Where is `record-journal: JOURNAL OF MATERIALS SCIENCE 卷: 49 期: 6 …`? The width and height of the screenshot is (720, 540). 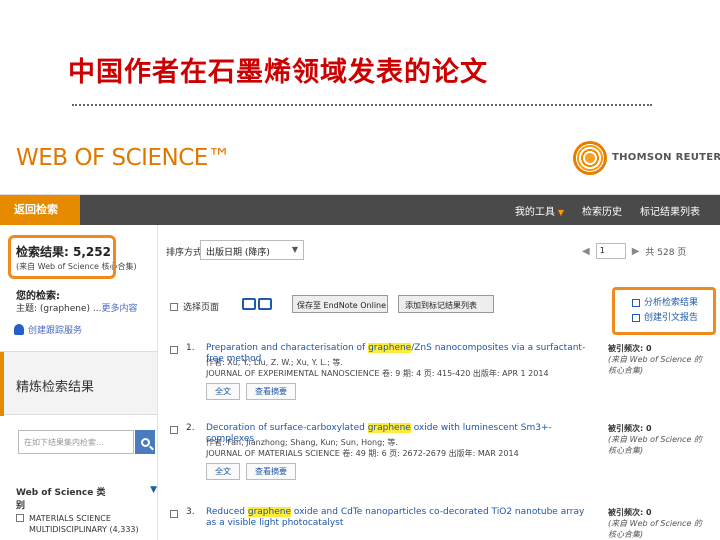 record-journal: JOURNAL OF MATERIALS SCIENCE 卷: 49 期: 6 … is located at coordinates (362, 453).